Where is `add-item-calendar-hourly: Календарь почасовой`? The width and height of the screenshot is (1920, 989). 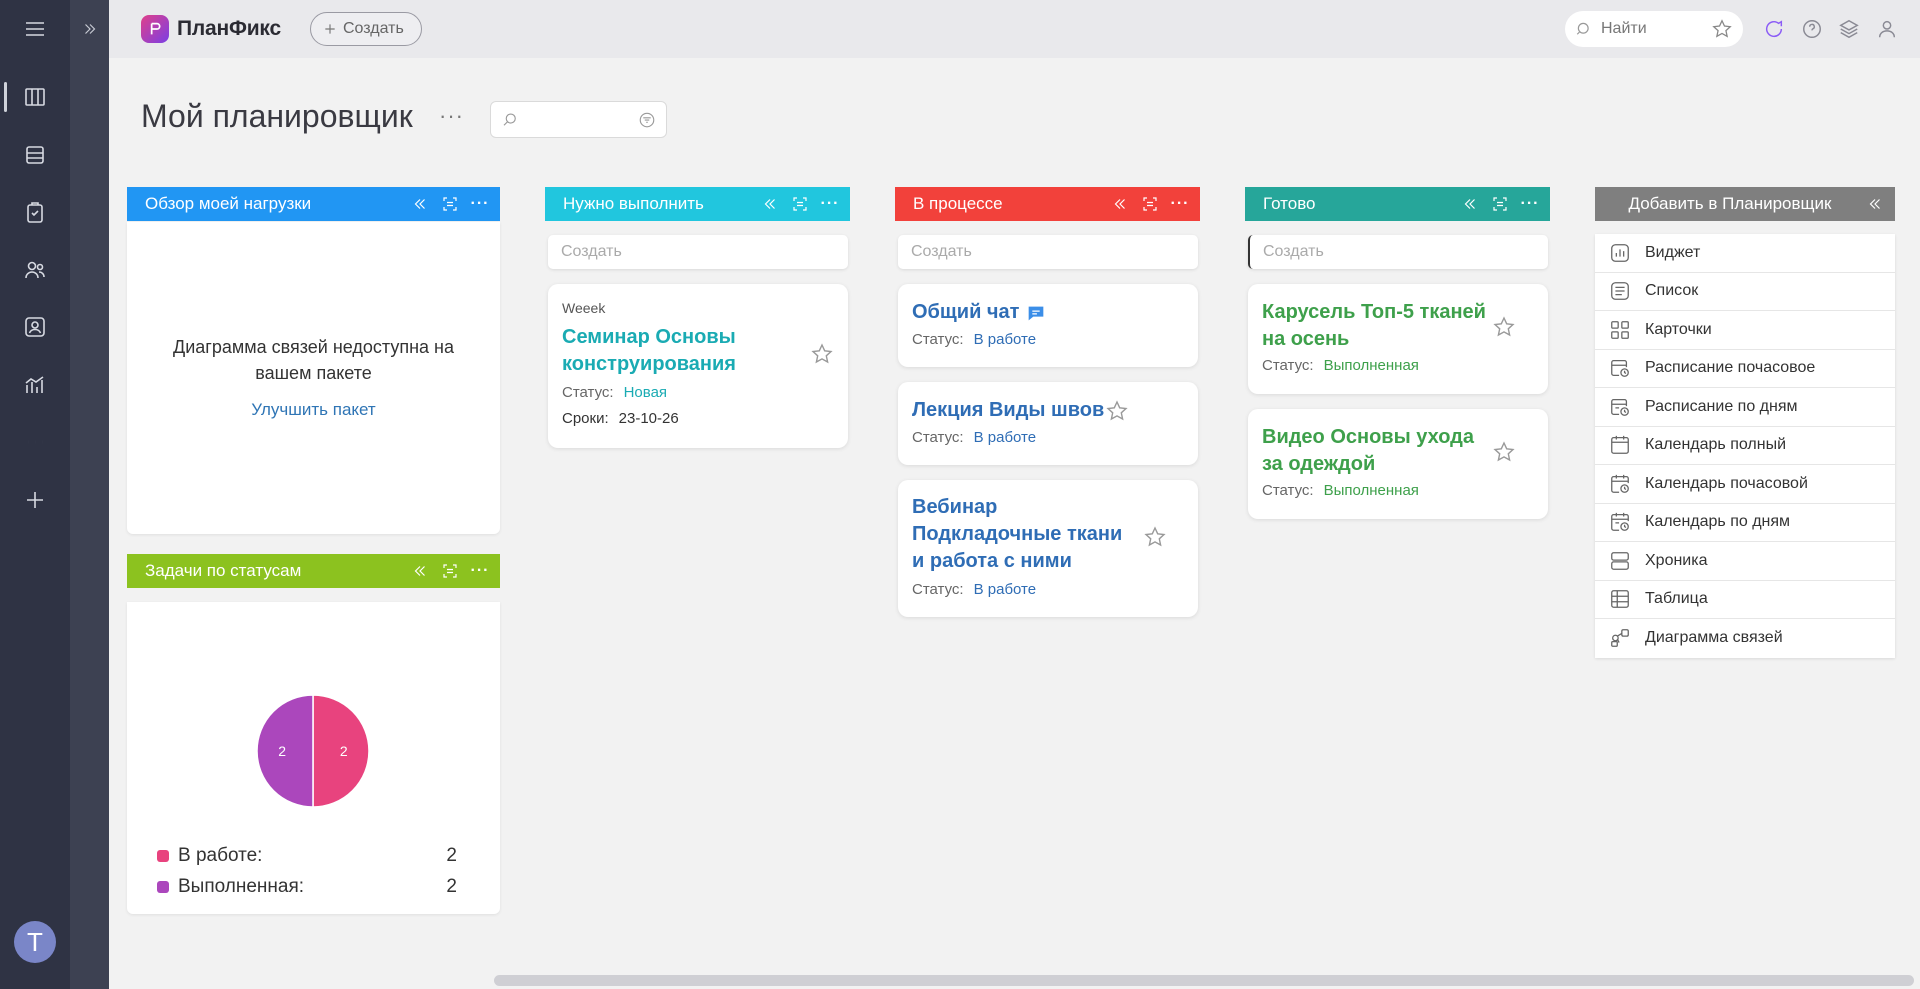
add-item-calendar-hourly: Календарь почасовой is located at coordinates (1745, 484).